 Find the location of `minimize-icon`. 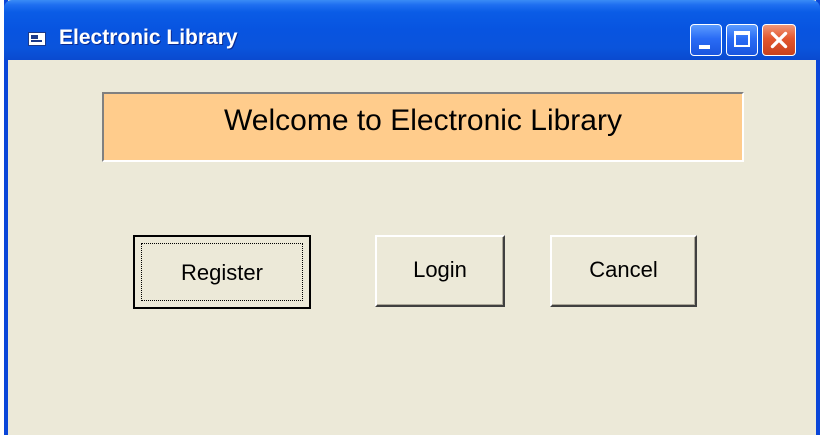

minimize-icon is located at coordinates (704, 47).